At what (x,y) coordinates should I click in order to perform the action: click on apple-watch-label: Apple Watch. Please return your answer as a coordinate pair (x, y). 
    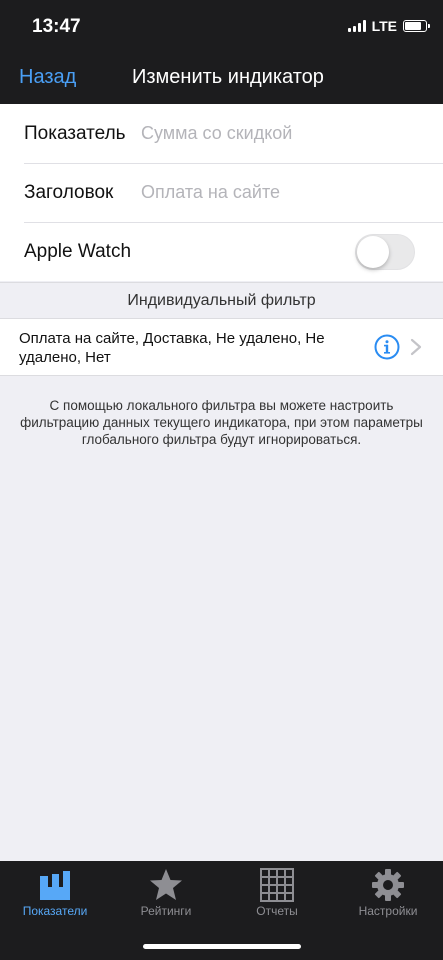
    Looking at the image, I should click on (78, 251).